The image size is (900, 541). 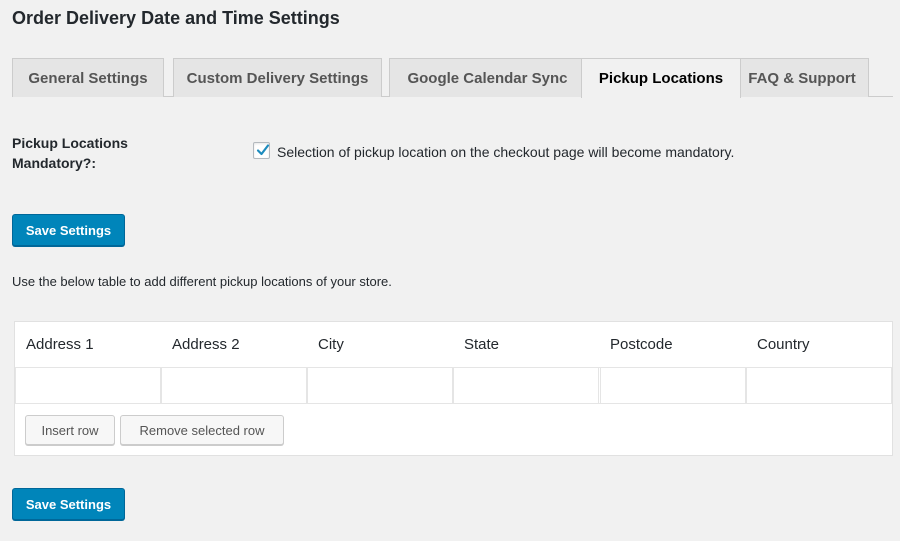 I want to click on pickup-mandatory-checkbox, so click(x=261, y=150).